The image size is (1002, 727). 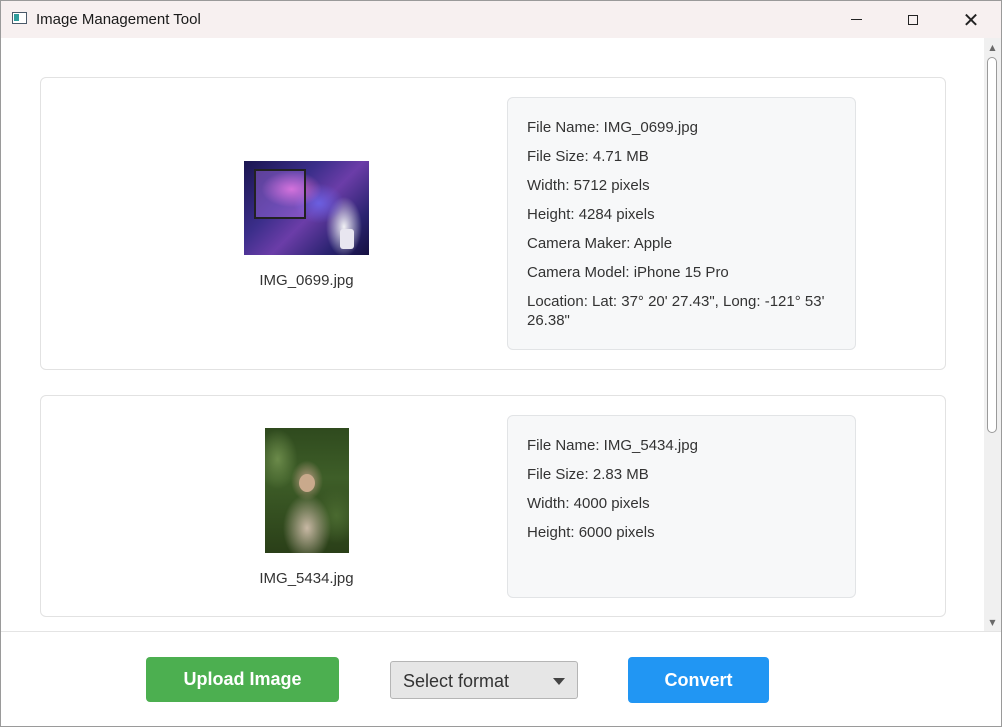 I want to click on height-detail: Height: 6000 pixels, so click(x=591, y=532).